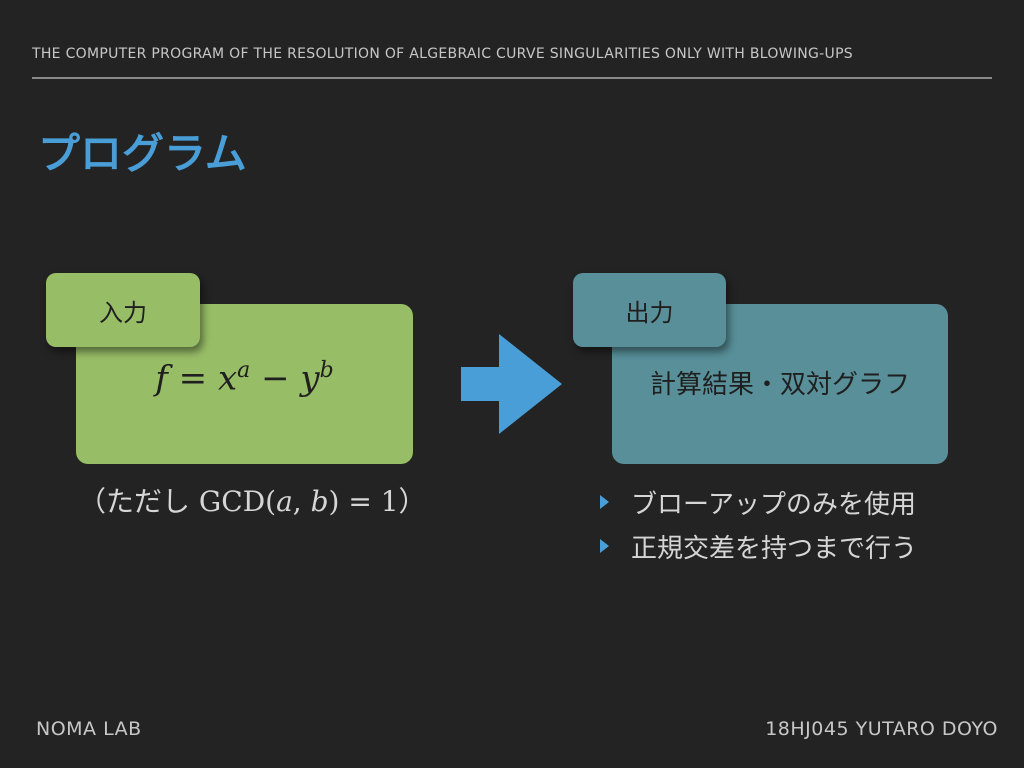 This screenshot has width=1024, height=768. I want to click on right-arrow-icon, so click(511, 384).